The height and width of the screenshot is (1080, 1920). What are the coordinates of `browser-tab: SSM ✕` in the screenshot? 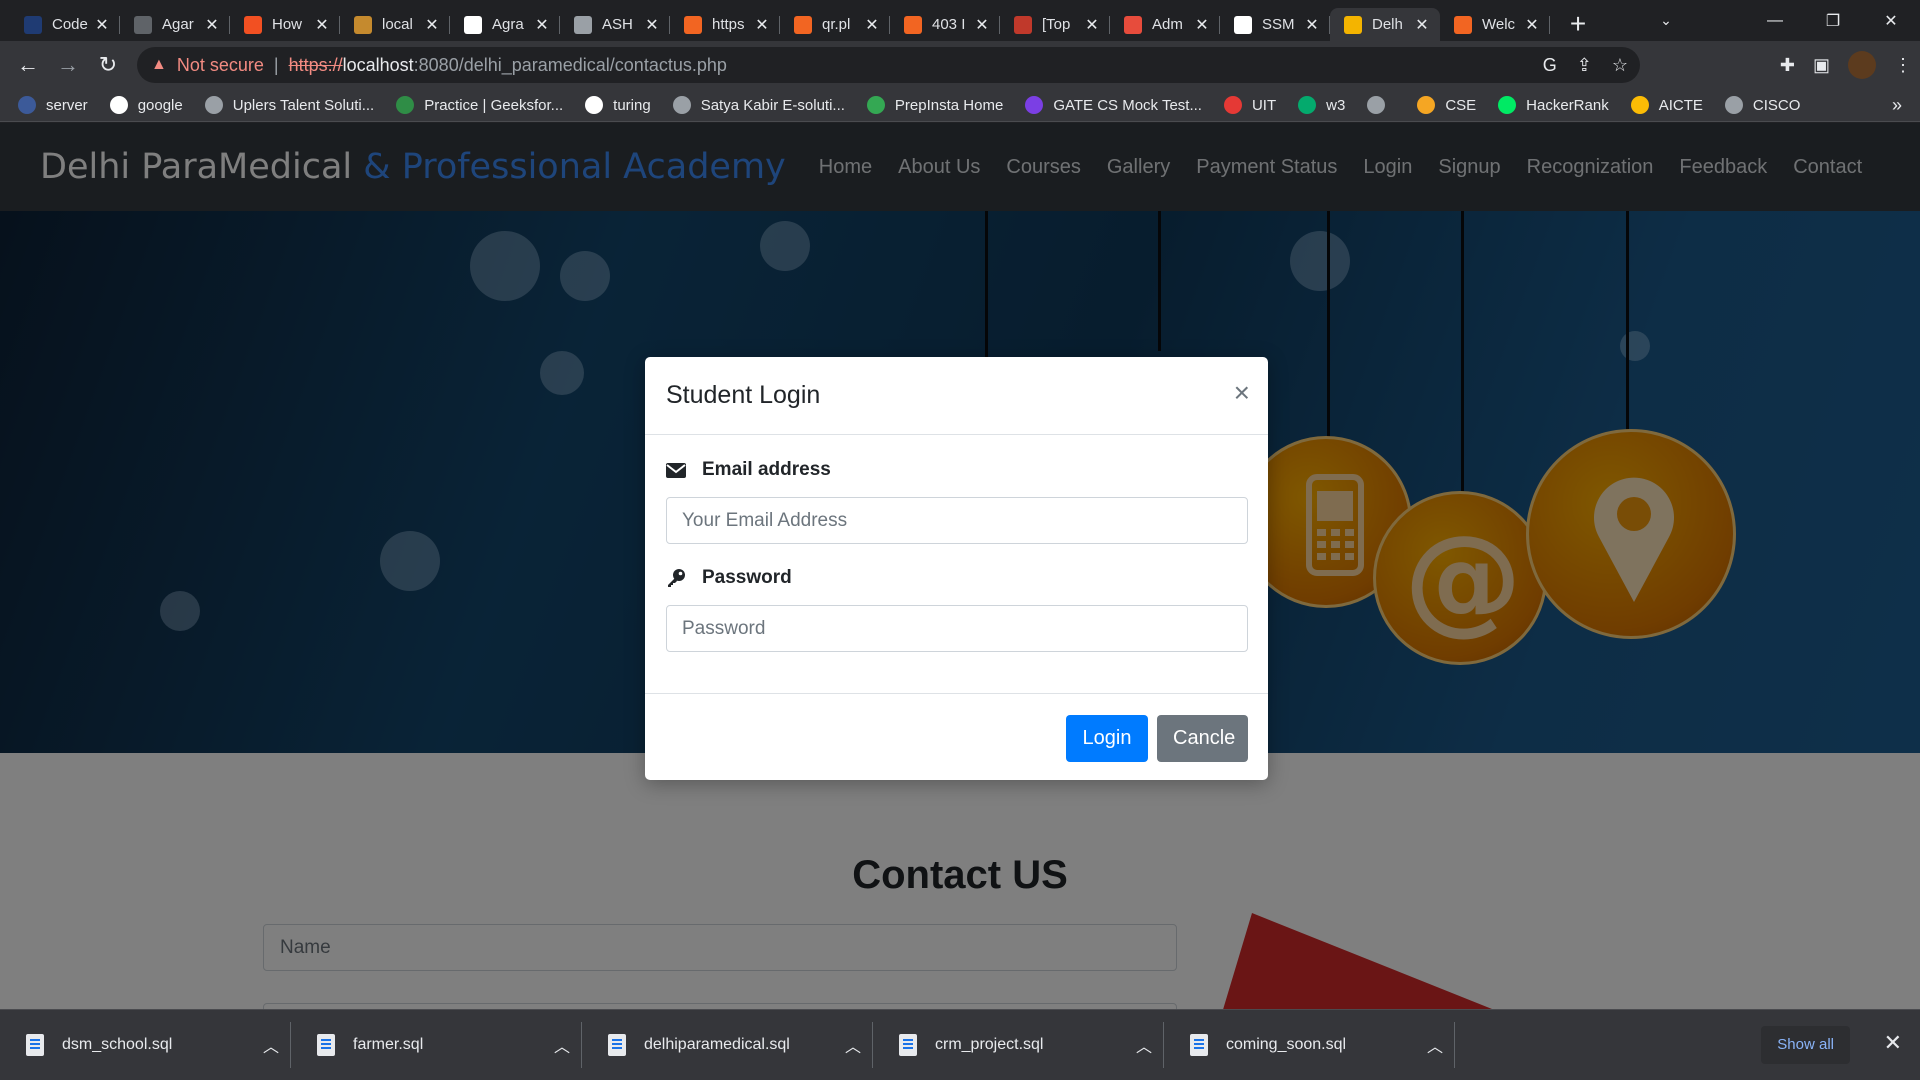 It's located at (1275, 24).